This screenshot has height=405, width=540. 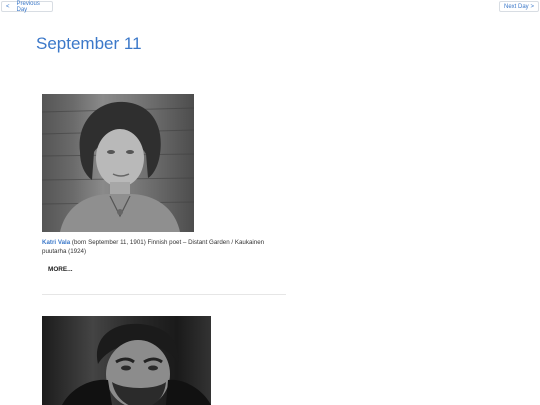 I want to click on list-item, so click(x=164, y=360).